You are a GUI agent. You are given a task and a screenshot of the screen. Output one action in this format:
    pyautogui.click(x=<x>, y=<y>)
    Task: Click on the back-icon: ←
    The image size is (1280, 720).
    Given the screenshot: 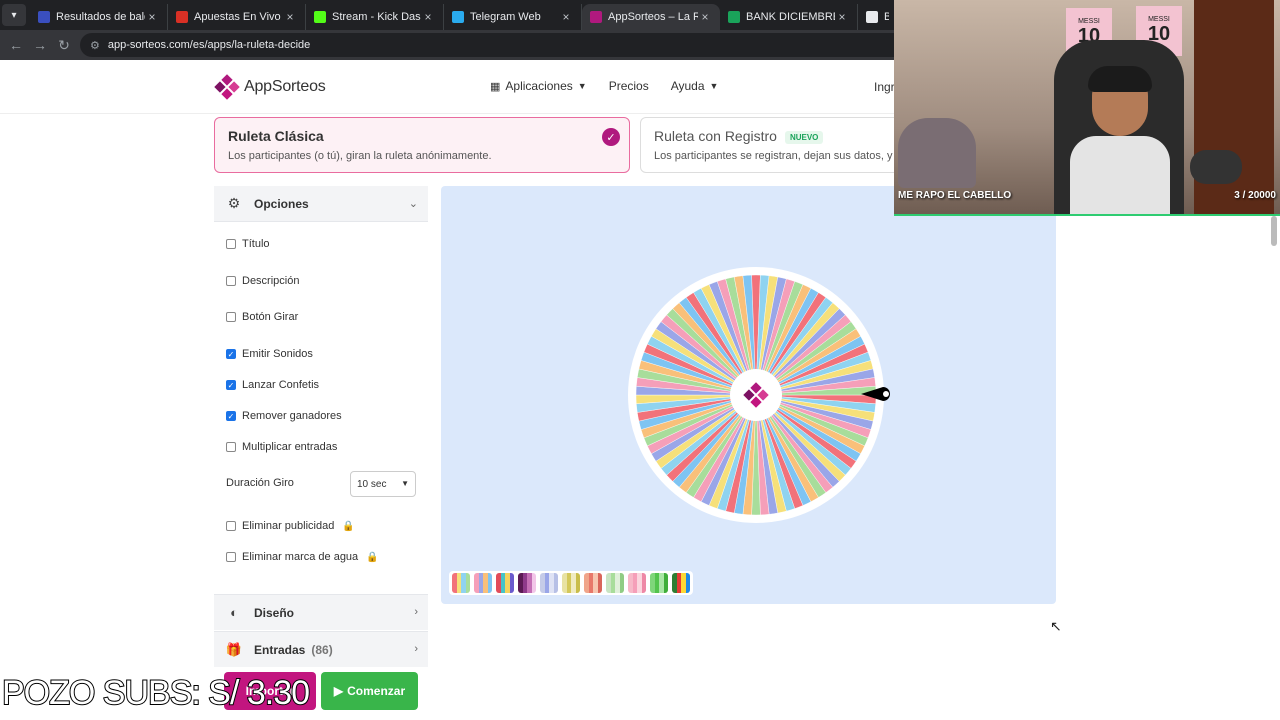 What is the action you would take?
    pyautogui.click(x=16, y=45)
    